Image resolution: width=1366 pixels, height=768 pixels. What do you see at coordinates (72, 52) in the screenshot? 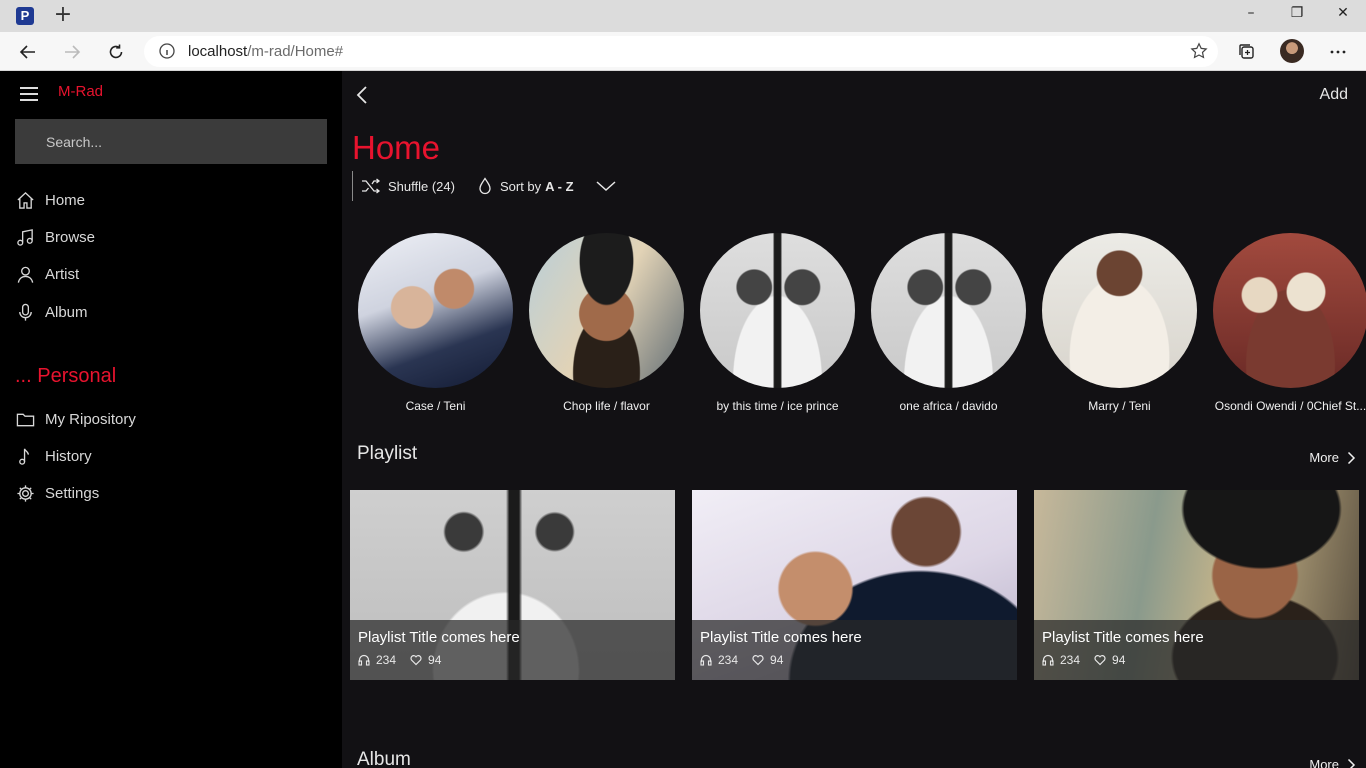
I see `forward-arrow-icon` at bounding box center [72, 52].